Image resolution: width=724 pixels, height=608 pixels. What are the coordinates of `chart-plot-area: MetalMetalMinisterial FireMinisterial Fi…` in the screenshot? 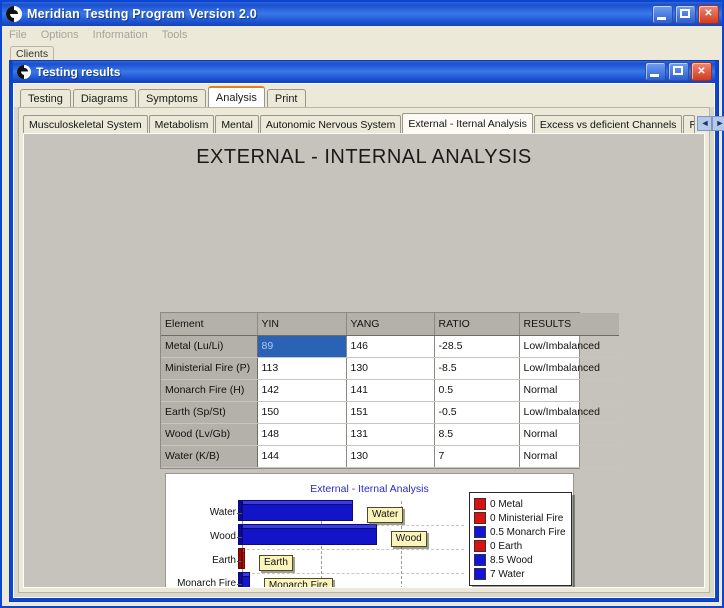 It's located at (320, 543).